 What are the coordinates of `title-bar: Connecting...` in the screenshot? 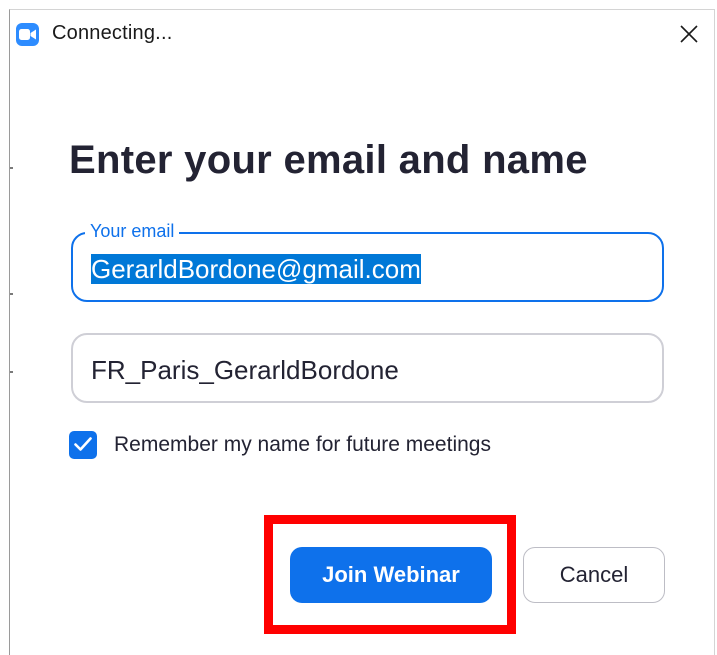 It's located at (362, 34).